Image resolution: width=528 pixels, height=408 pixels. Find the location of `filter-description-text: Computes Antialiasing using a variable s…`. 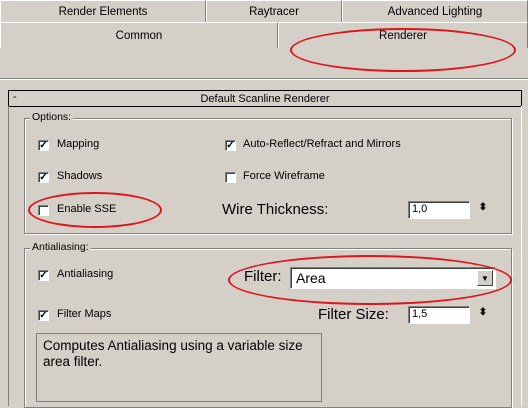

filter-description-text: Computes Antialiasing using a variable s… is located at coordinates (173, 353).